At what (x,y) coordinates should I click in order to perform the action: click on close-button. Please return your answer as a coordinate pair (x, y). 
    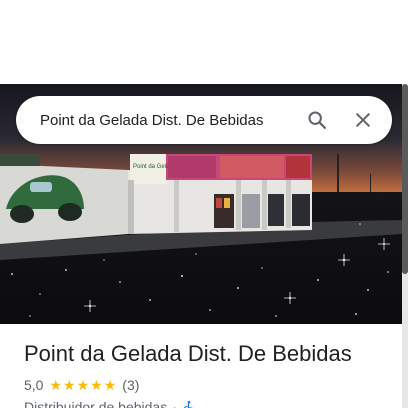
    Looking at the image, I should click on (363, 120).